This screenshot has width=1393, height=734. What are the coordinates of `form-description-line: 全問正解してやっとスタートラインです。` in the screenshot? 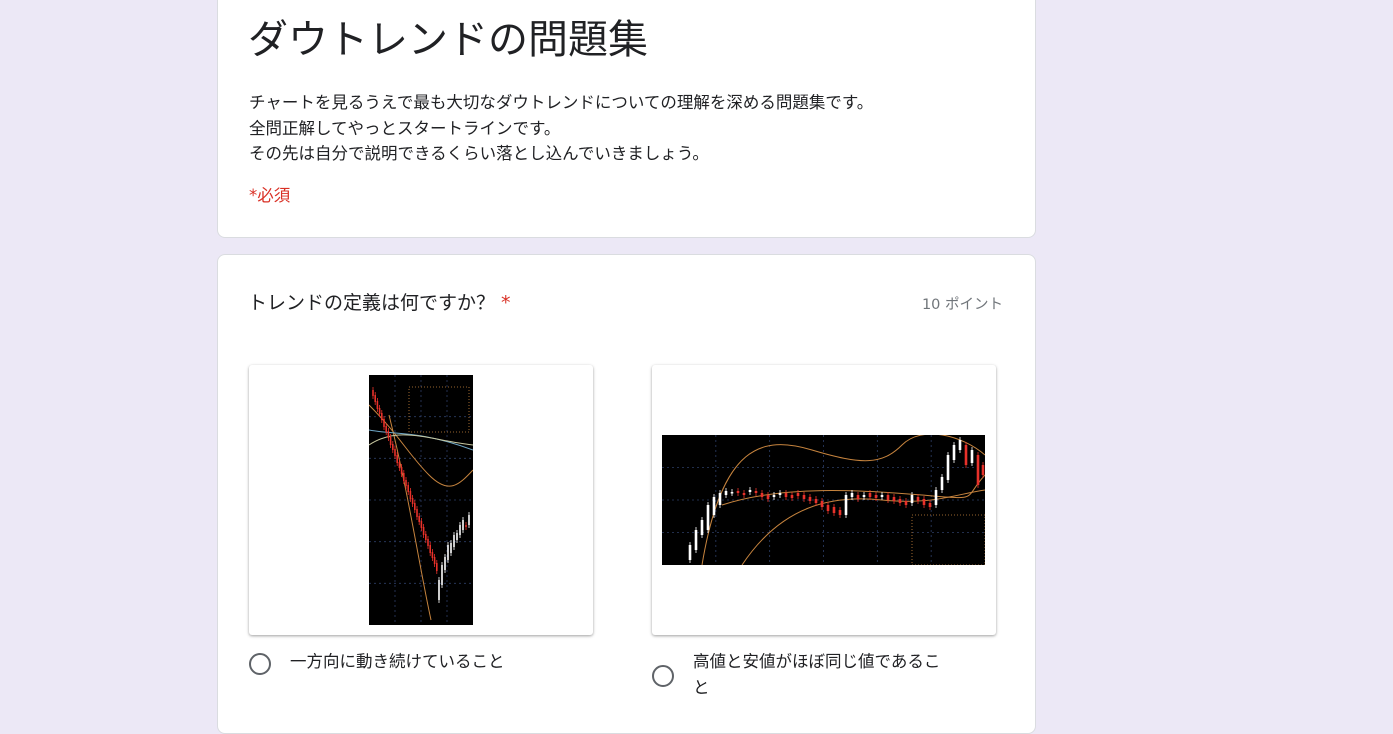 It's located at (405, 128).